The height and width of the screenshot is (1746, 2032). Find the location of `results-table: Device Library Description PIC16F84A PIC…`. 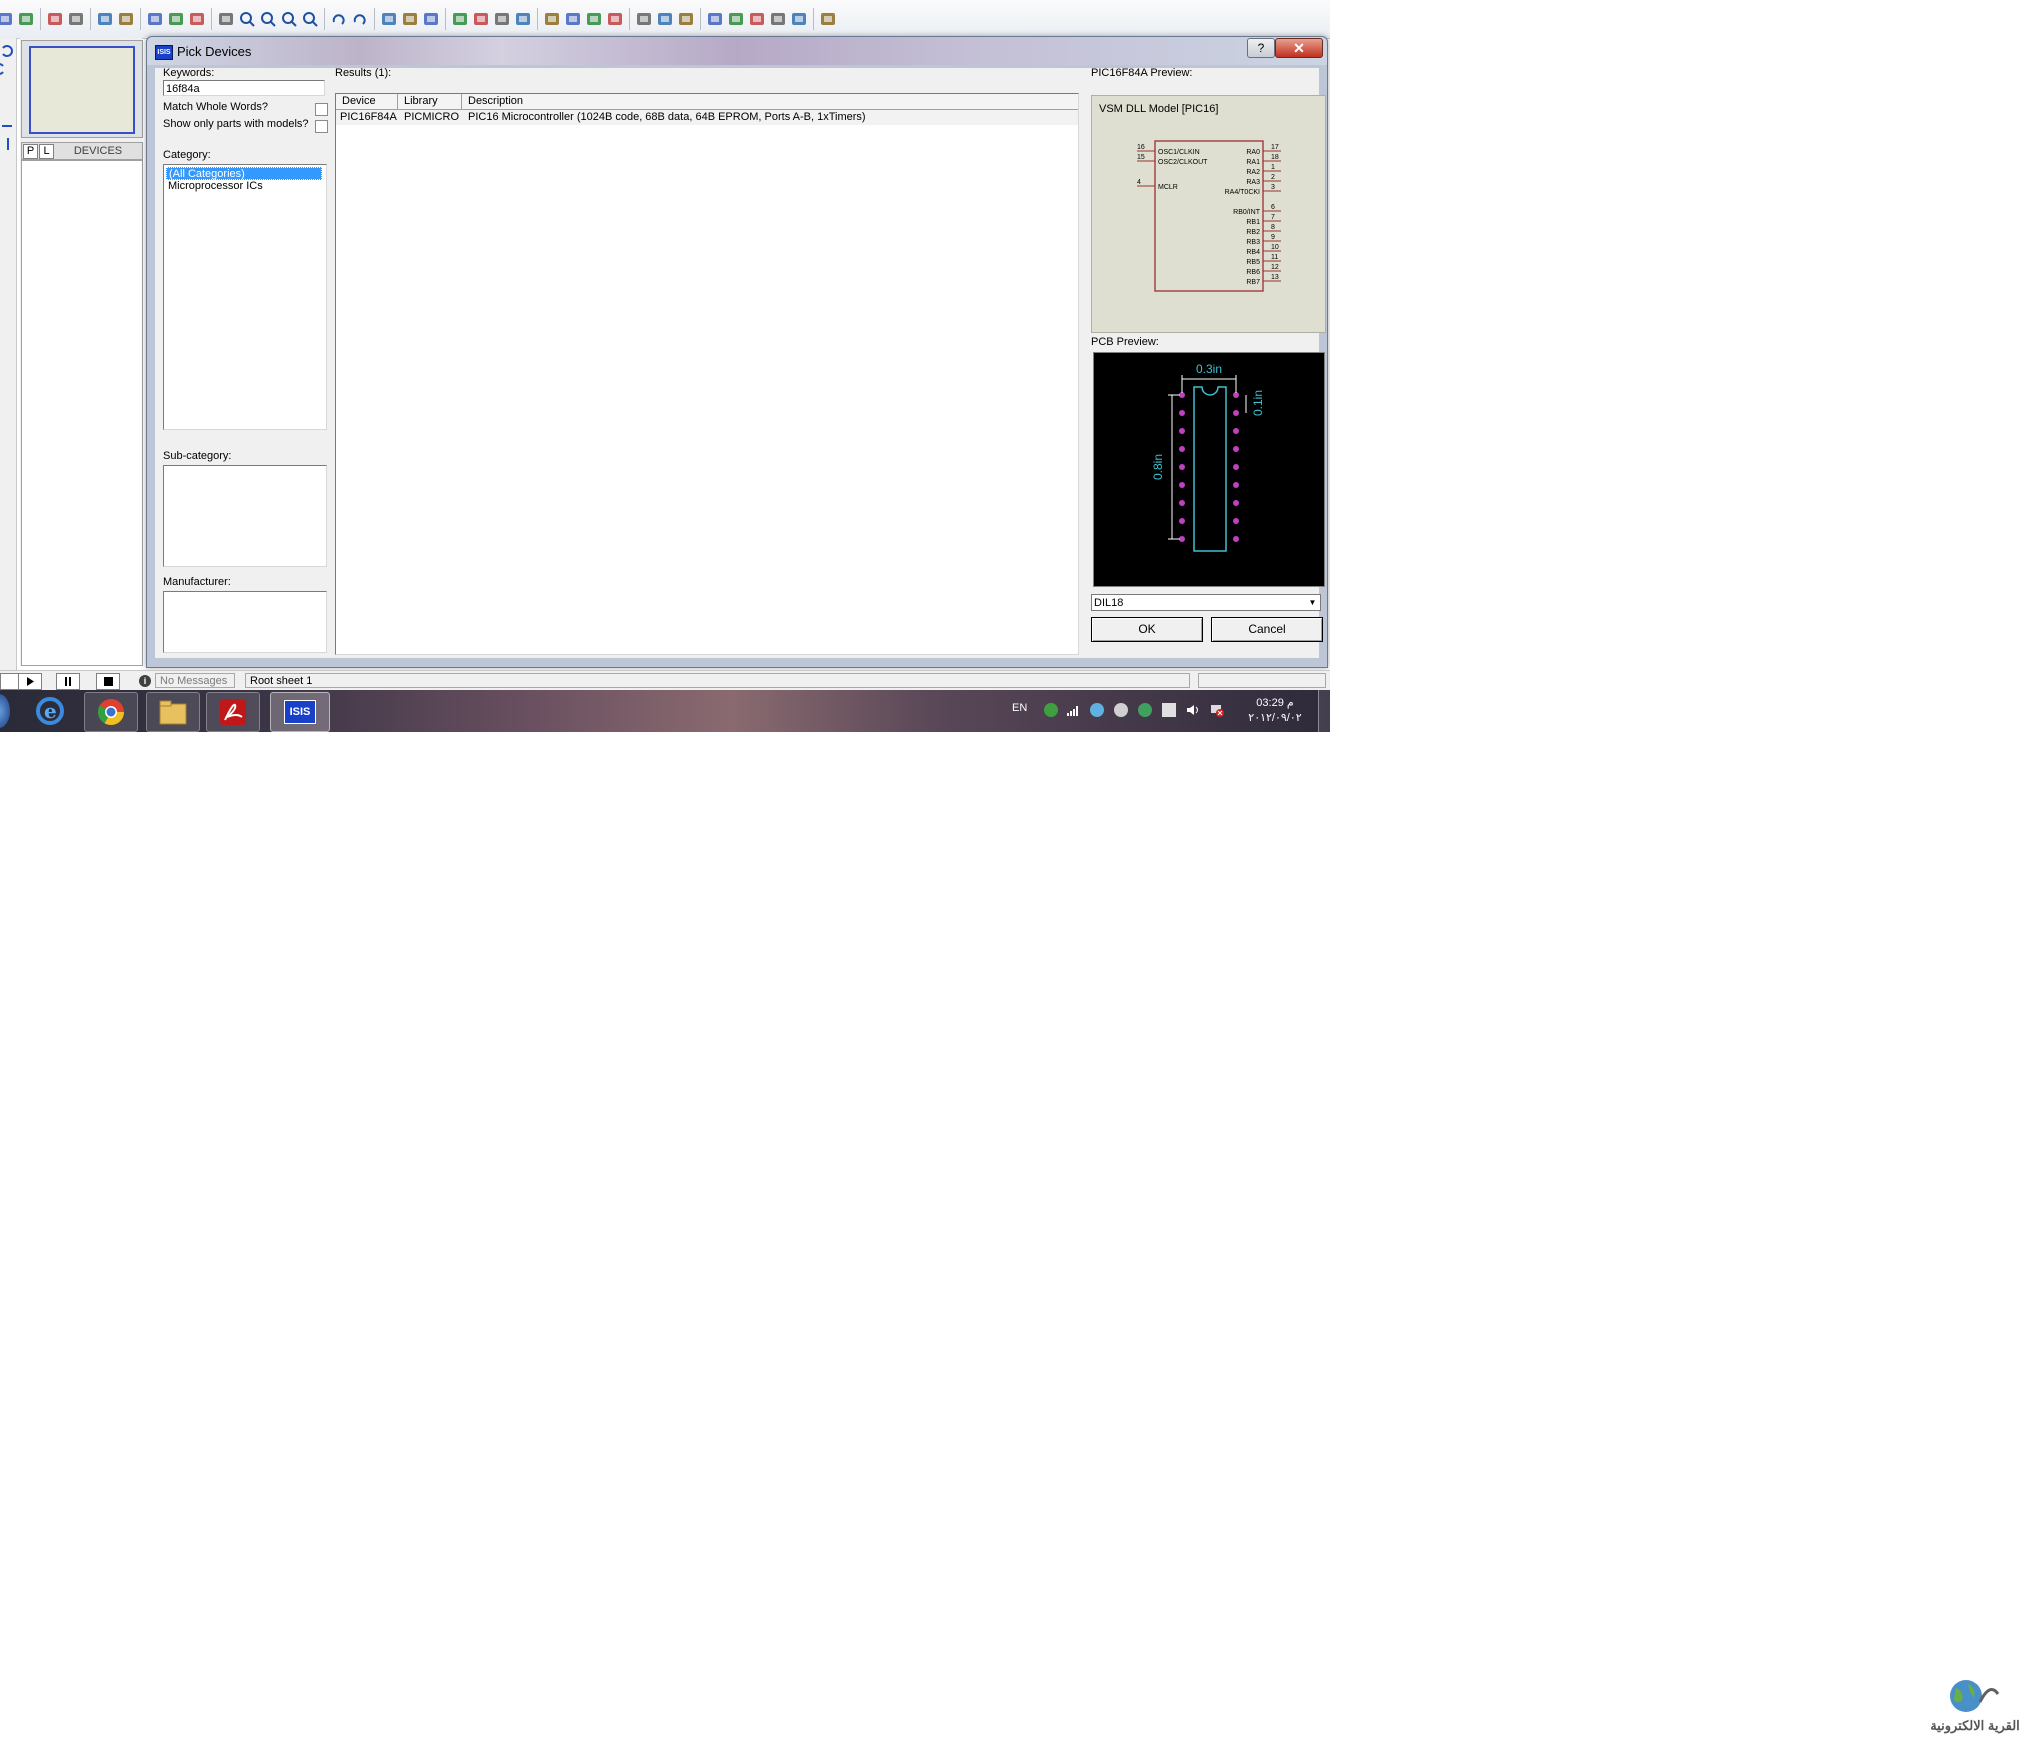

results-table: Device Library Description PIC16F84A PIC… is located at coordinates (707, 374).